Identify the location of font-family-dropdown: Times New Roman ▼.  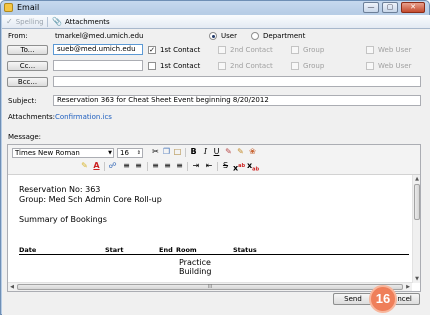
(63, 153).